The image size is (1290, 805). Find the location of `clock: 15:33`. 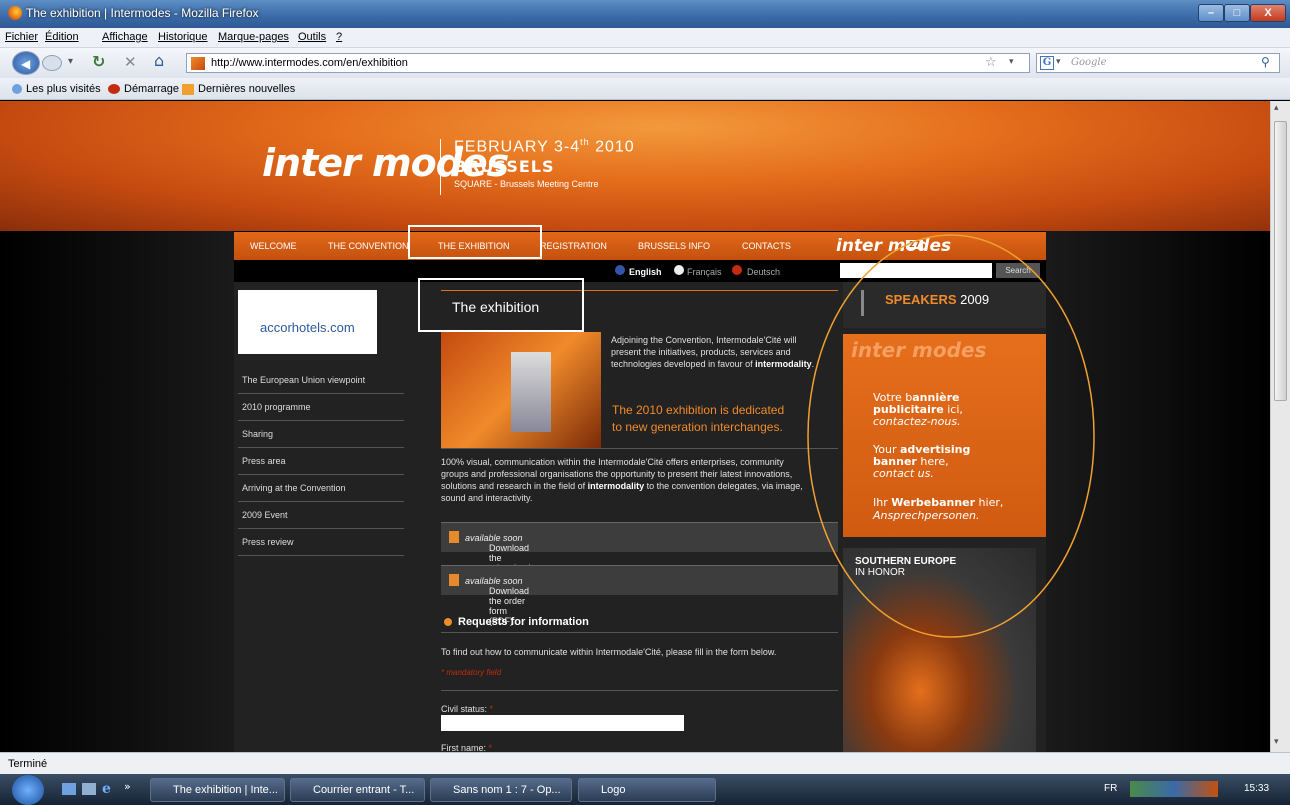

clock: 15:33 is located at coordinates (1256, 788).